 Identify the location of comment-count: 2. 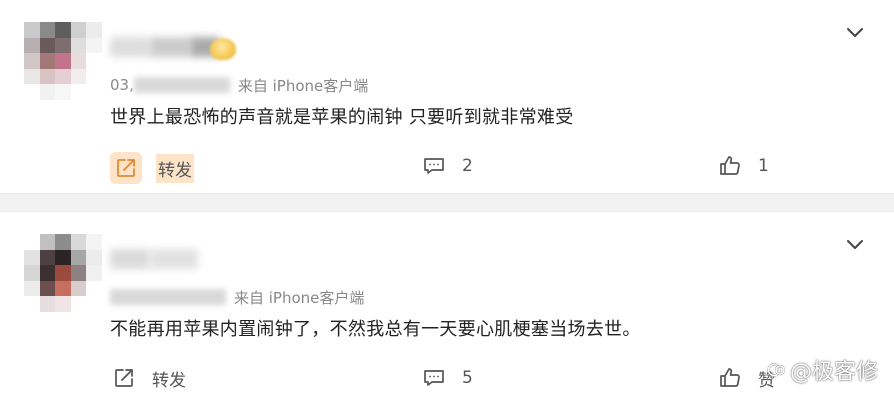
(467, 166).